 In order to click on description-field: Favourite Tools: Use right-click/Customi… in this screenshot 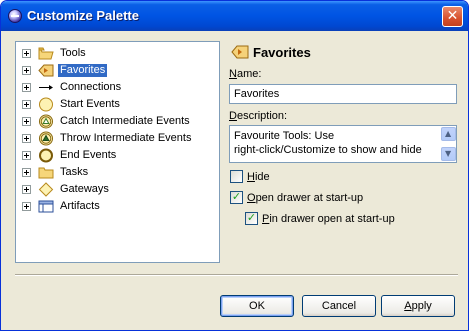, I will do `click(343, 144)`.